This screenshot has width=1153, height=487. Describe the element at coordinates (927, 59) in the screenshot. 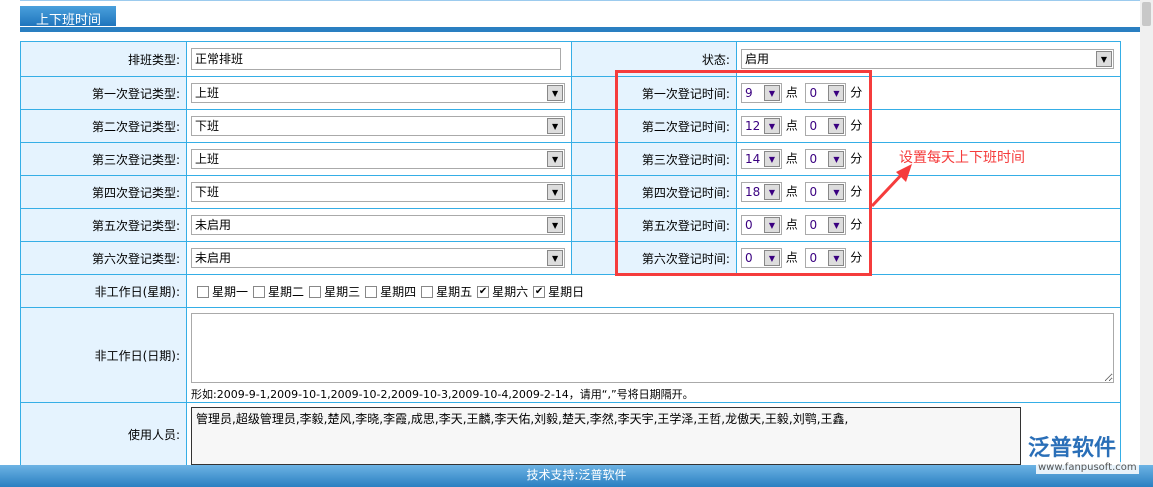

I see `status-select: 启用 ▼` at that location.